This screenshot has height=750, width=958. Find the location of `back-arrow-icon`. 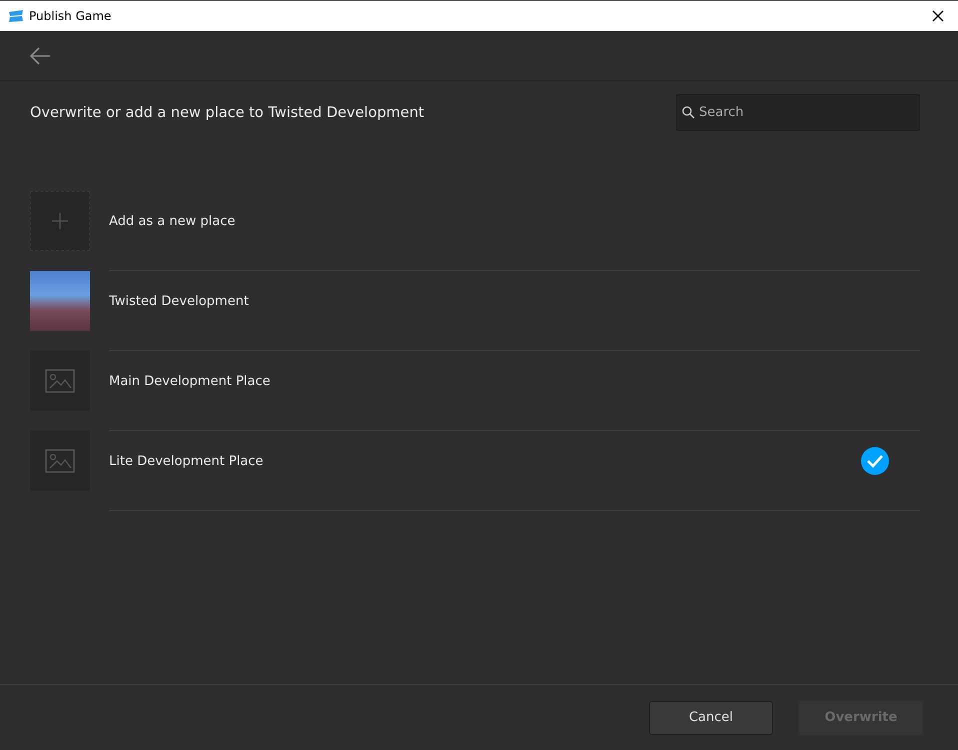

back-arrow-icon is located at coordinates (40, 55).